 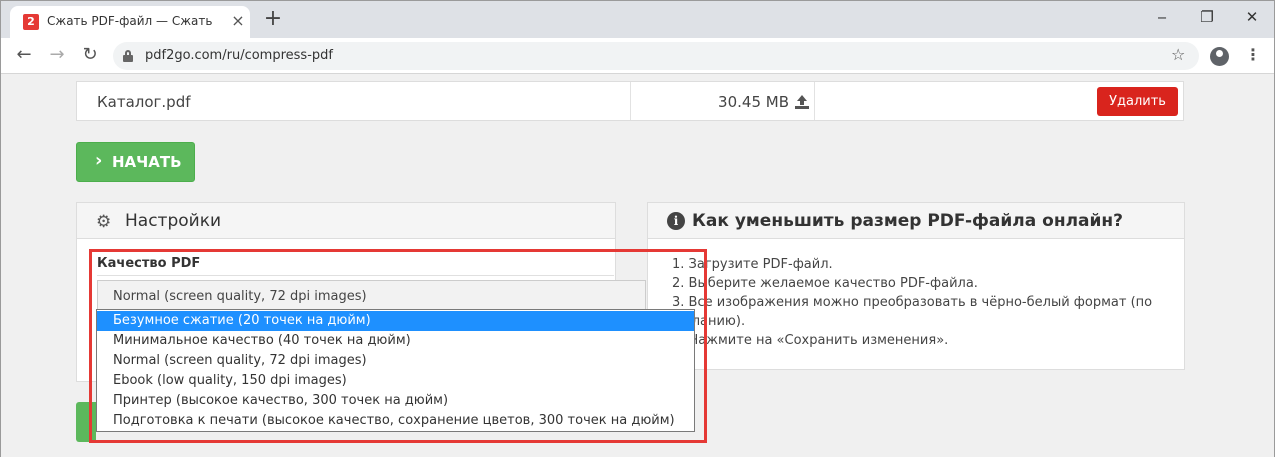 I want to click on file-name: Каталог.pdf, so click(x=144, y=102).